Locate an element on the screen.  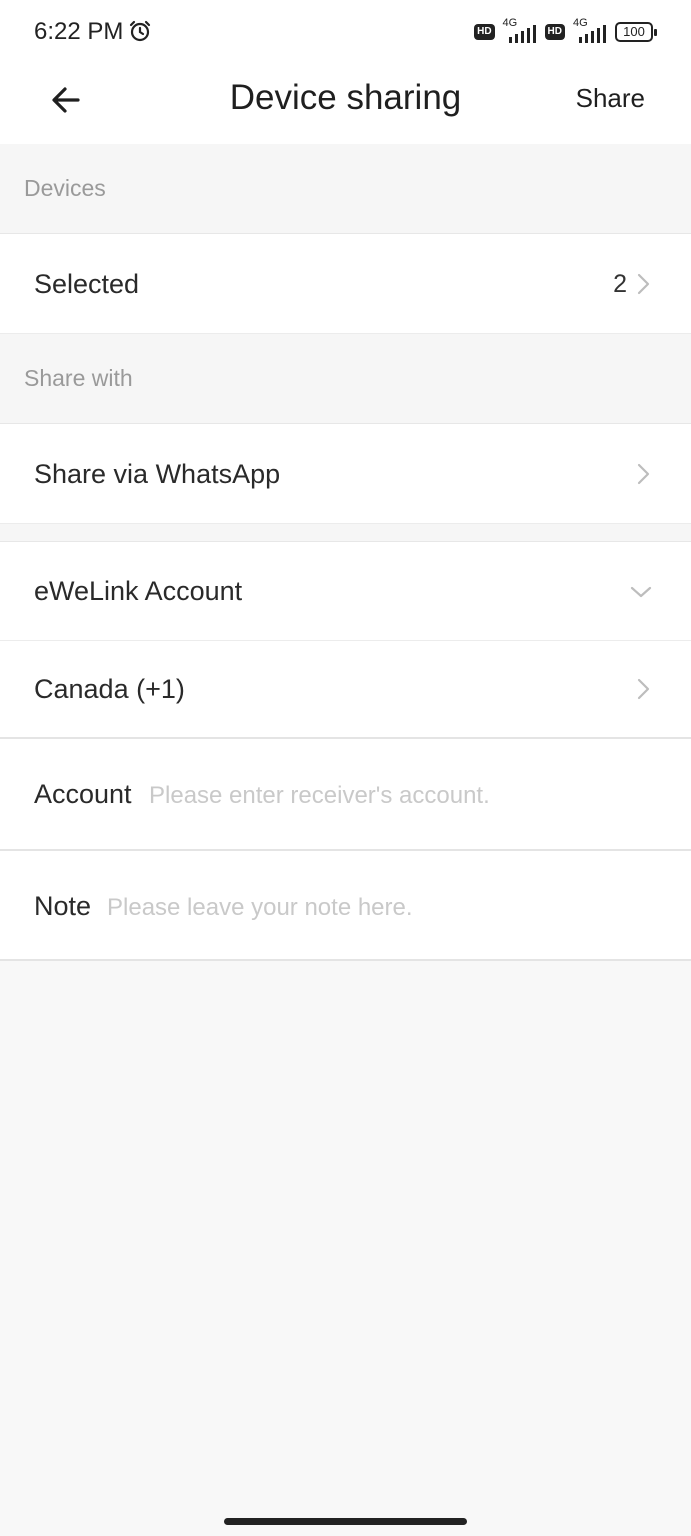
section-label-share-with: Share with is located at coordinates (78, 378).